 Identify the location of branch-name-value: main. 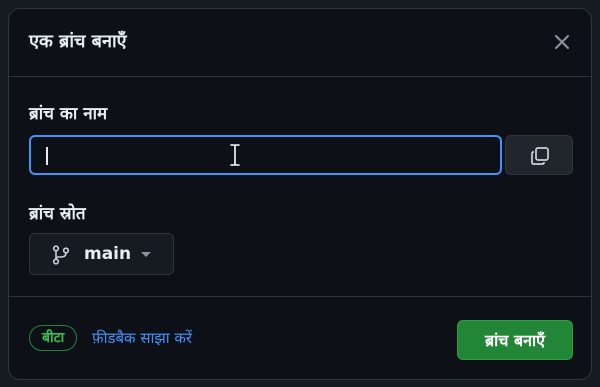
(108, 254).